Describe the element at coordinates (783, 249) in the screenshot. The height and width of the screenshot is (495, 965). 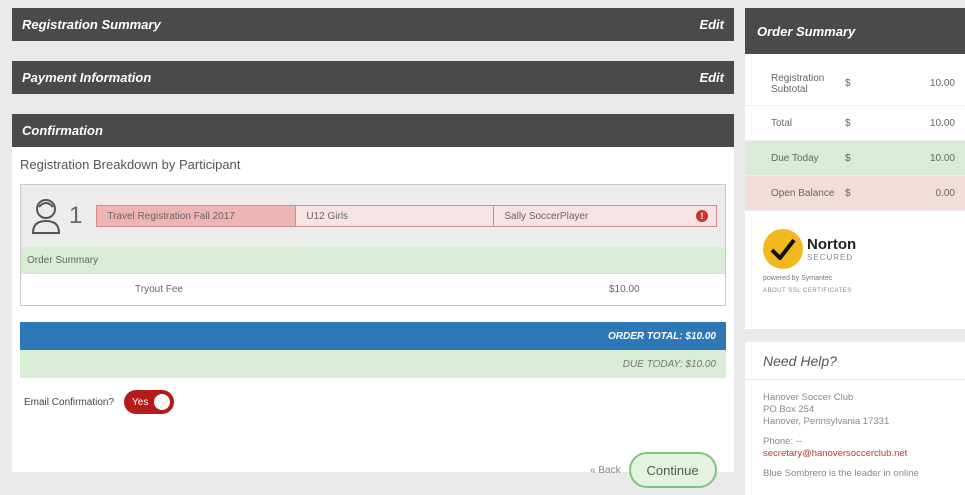
I see `checkmark-icon` at that location.